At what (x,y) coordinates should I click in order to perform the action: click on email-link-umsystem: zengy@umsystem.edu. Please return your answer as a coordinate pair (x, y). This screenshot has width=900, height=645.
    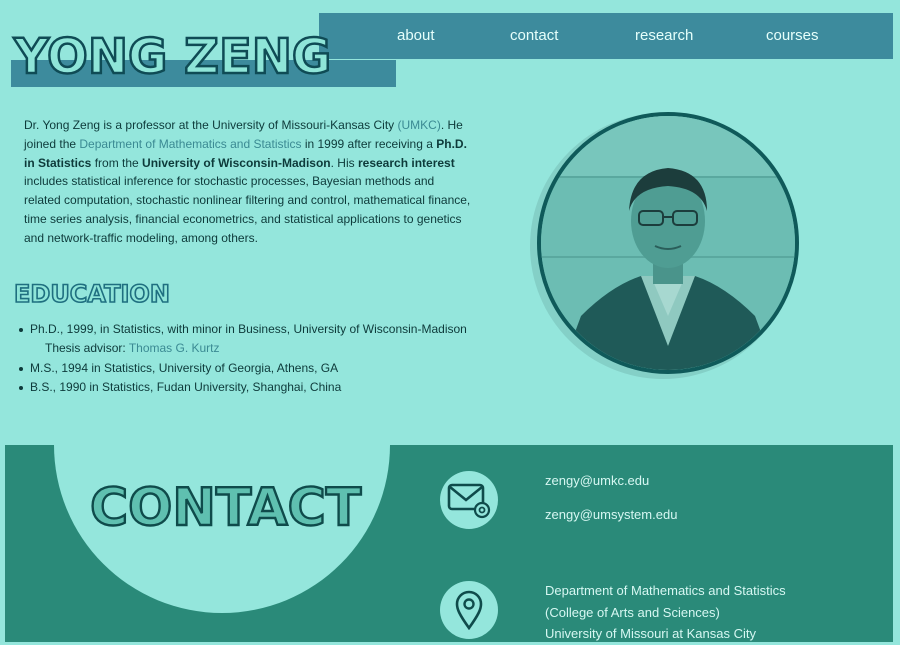
    Looking at the image, I should click on (611, 514).